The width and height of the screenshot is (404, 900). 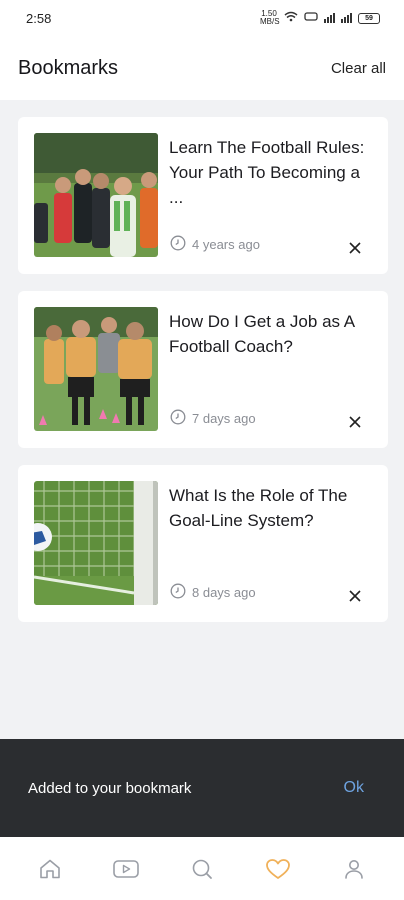 What do you see at coordinates (270, 17) in the screenshot?
I see `network-speed: 1.50 MB/S` at bounding box center [270, 17].